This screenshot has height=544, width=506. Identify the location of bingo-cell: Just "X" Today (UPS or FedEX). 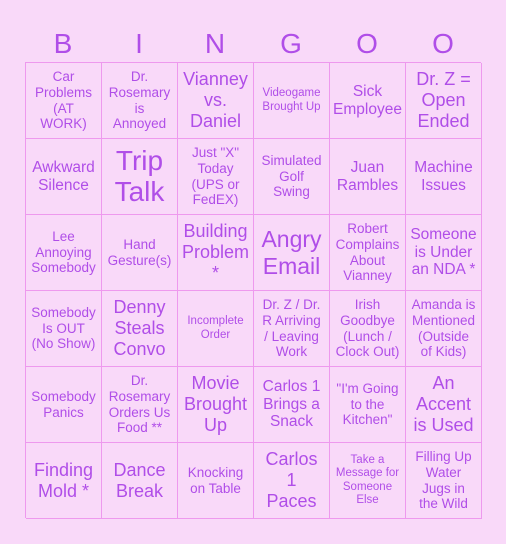
(216, 177).